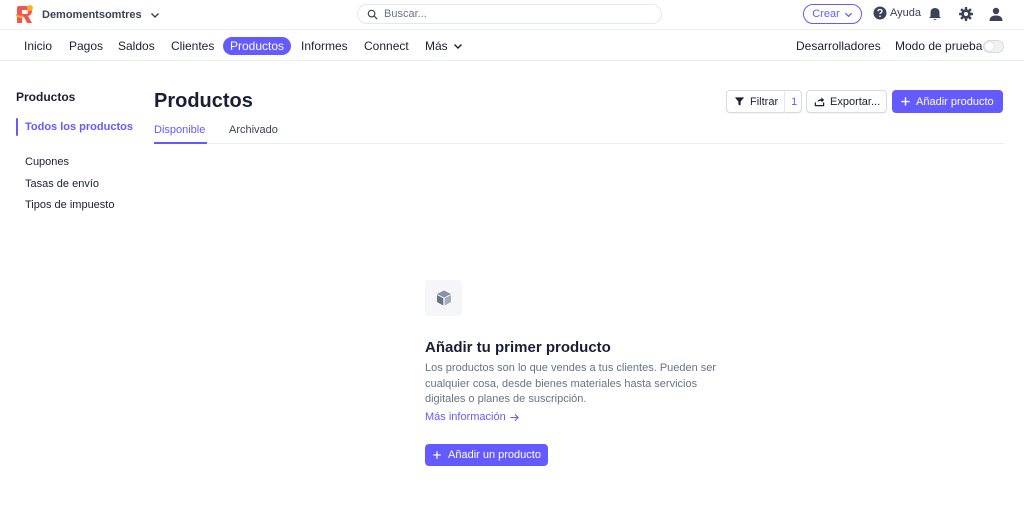 This screenshot has height=517, width=1024. I want to click on top-bar: Demomentsomtres Crear Ayuda, so click(512, 15).